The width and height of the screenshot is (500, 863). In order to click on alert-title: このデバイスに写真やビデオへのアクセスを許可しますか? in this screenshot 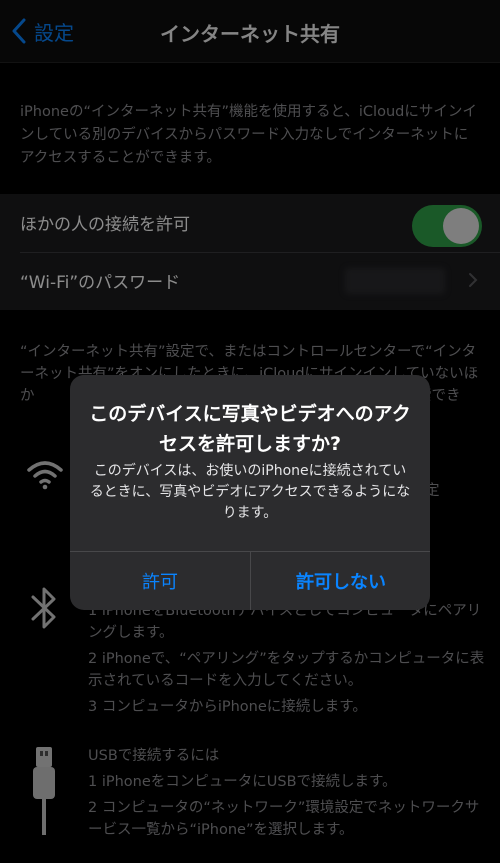, I will do `click(250, 429)`.